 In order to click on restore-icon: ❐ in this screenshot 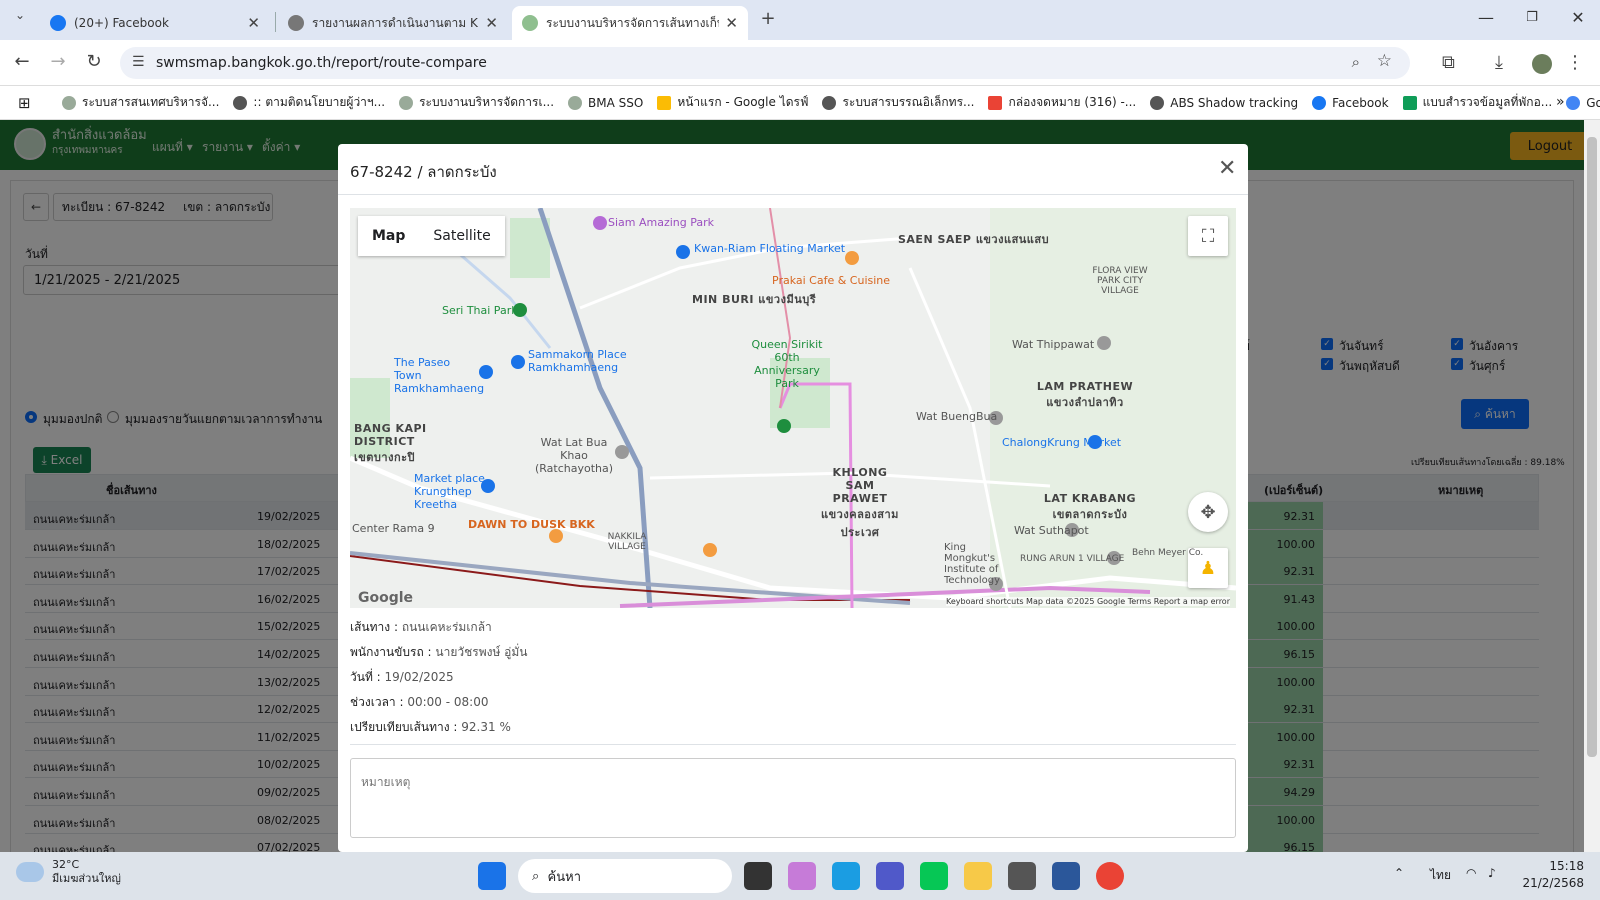, I will do `click(1532, 17)`.